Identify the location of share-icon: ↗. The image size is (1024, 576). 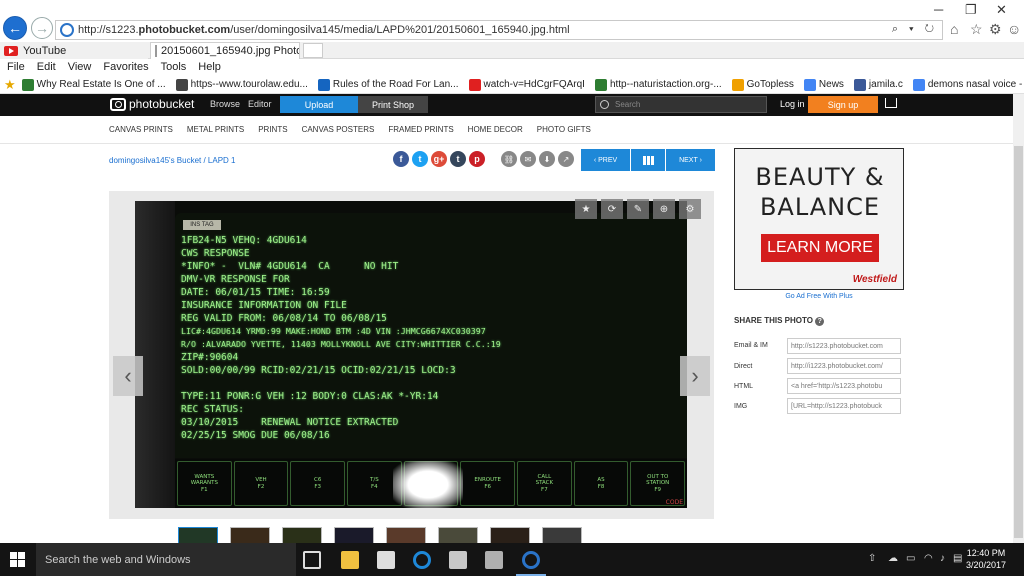
(566, 159).